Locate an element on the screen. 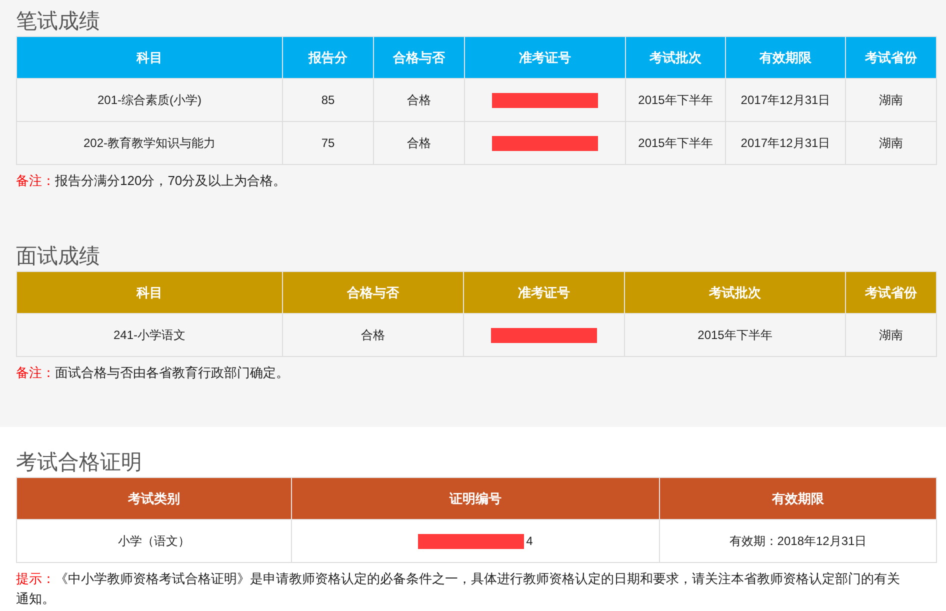  table-cell-text: 202-教育教学知识与能力 is located at coordinates (149, 143).